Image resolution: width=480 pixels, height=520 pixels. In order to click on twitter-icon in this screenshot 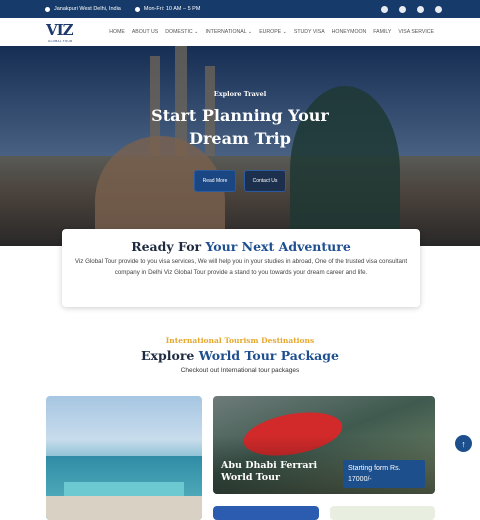, I will do `click(402, 9)`.